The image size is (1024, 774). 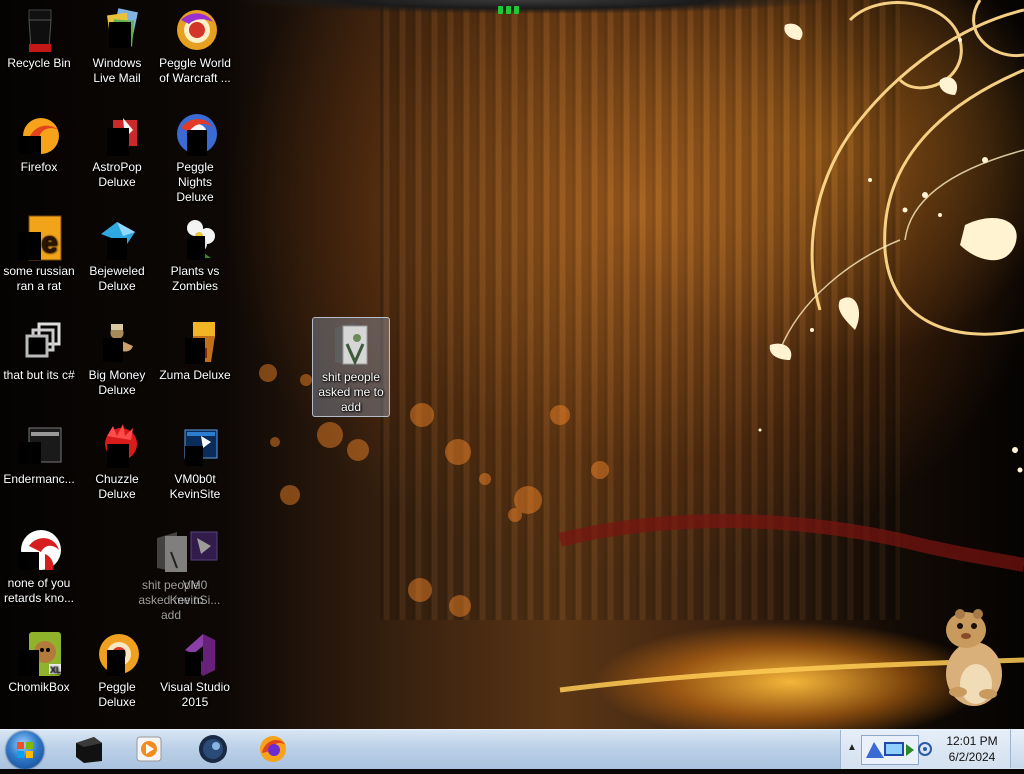 What do you see at coordinates (117, 238) in the screenshot?
I see `bejeweled-icon` at bounding box center [117, 238].